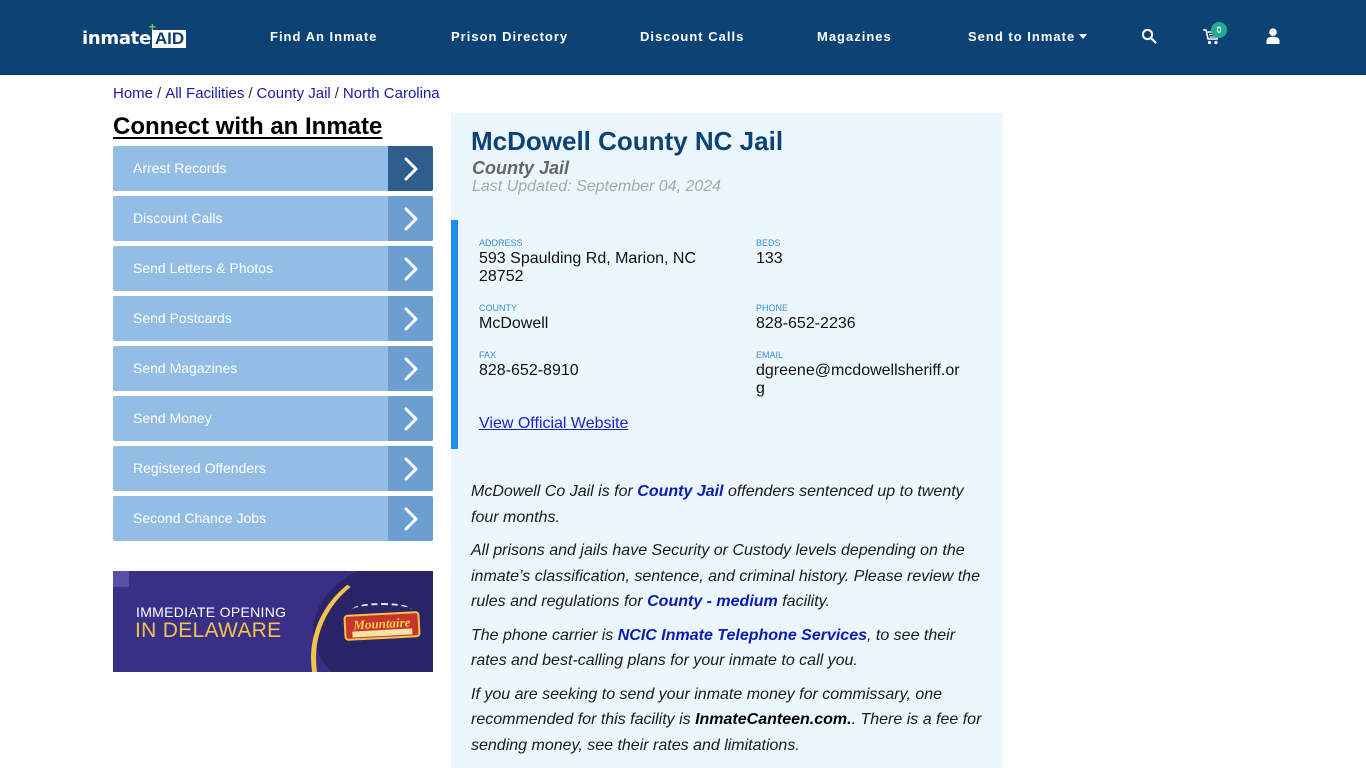 The height and width of the screenshot is (768, 1366). What do you see at coordinates (854, 36) in the screenshot?
I see `nav-magazines: Magazines` at bounding box center [854, 36].